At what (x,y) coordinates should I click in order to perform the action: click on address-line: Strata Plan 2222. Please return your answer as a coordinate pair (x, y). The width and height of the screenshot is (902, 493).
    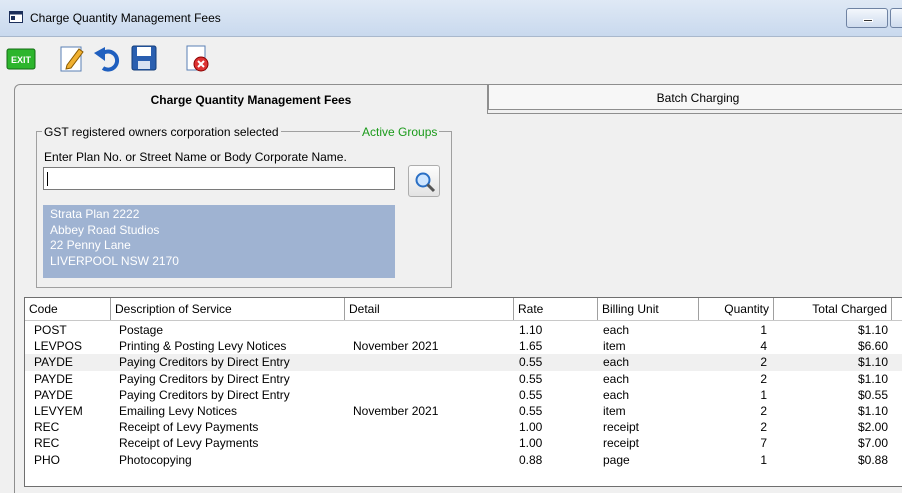
    Looking at the image, I should click on (95, 214).